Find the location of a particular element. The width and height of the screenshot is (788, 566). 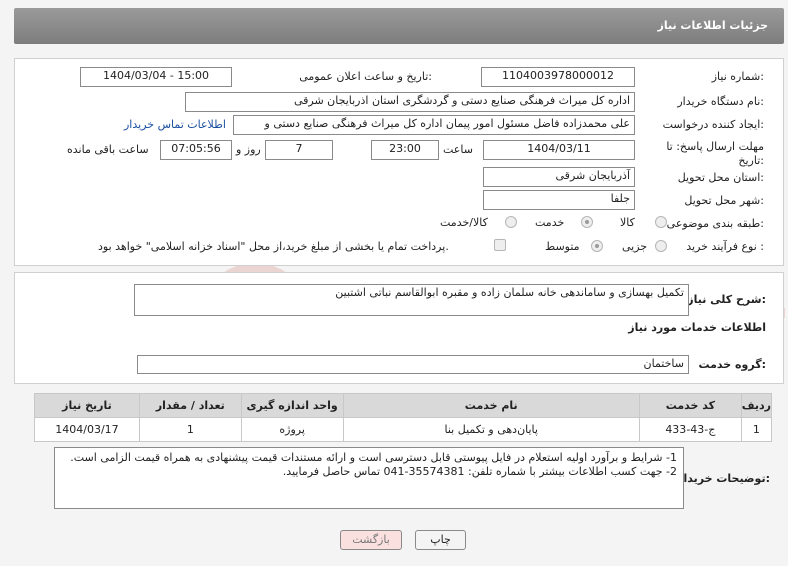

category-label: طبقه بندی موضوعی: is located at coordinates (715, 223).